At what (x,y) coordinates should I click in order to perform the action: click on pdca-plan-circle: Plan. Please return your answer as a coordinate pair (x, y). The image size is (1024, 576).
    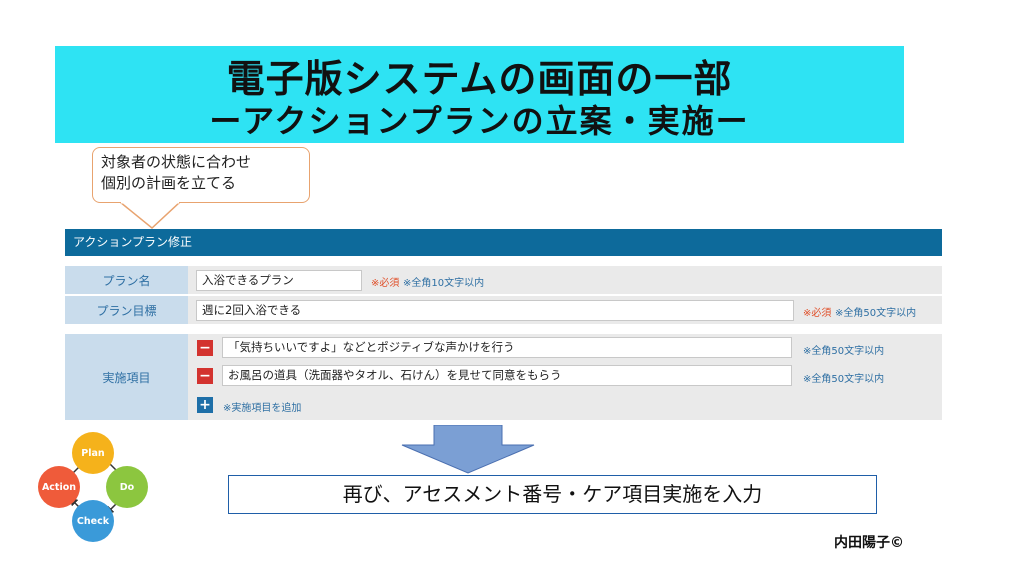
    Looking at the image, I should click on (93, 453).